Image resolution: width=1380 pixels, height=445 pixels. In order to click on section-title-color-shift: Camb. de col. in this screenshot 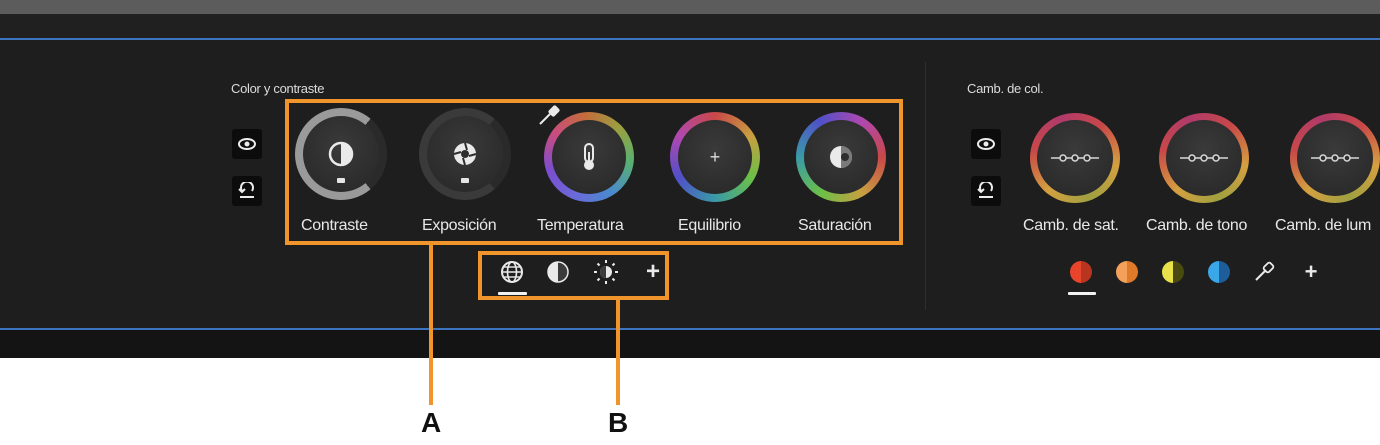, I will do `click(1005, 88)`.